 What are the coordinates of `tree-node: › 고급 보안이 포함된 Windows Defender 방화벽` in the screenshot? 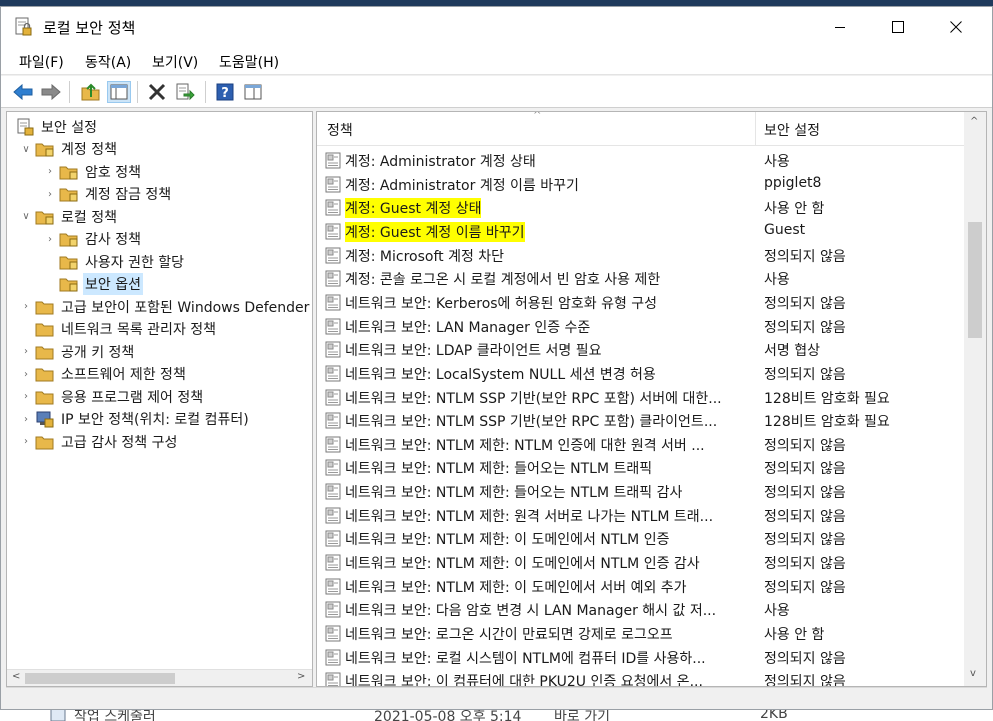 It's located at (165, 307).